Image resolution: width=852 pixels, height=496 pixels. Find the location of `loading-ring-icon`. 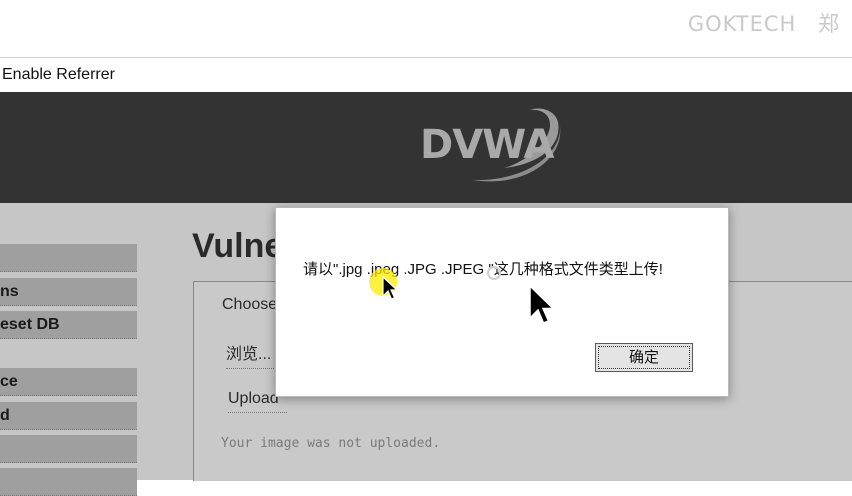

loading-ring-icon is located at coordinates (494, 273).